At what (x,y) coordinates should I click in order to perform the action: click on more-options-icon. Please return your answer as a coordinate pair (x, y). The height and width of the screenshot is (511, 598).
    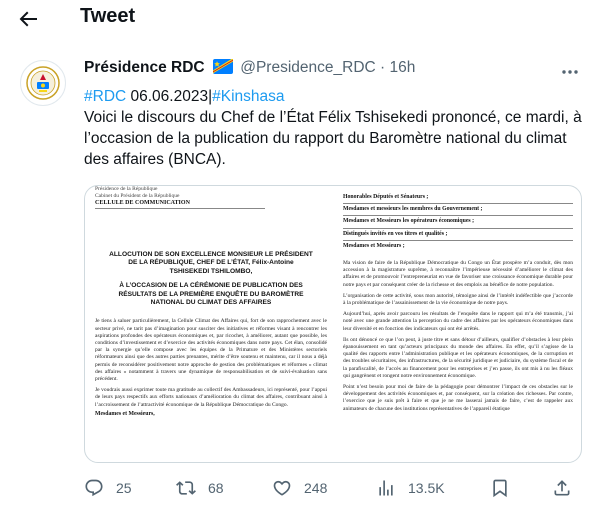
    Looking at the image, I should click on (570, 72).